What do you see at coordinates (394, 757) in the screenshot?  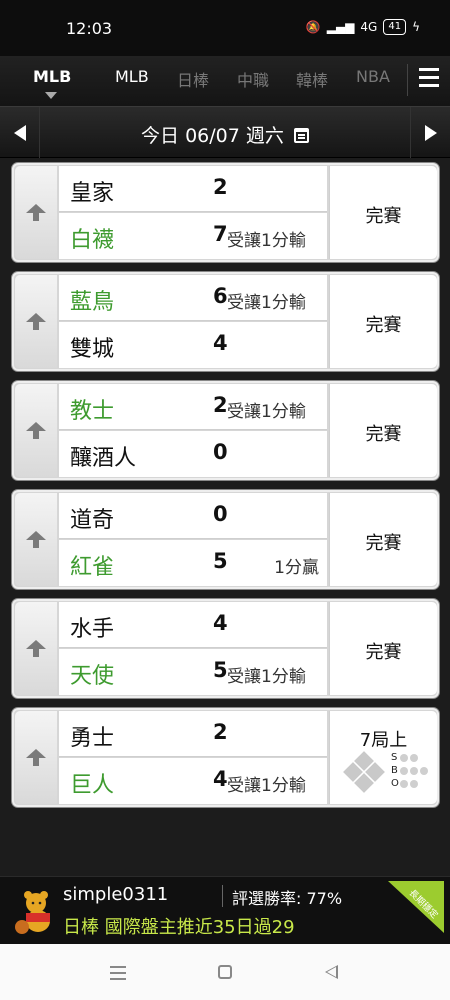 I see `strike-label: S` at bounding box center [394, 757].